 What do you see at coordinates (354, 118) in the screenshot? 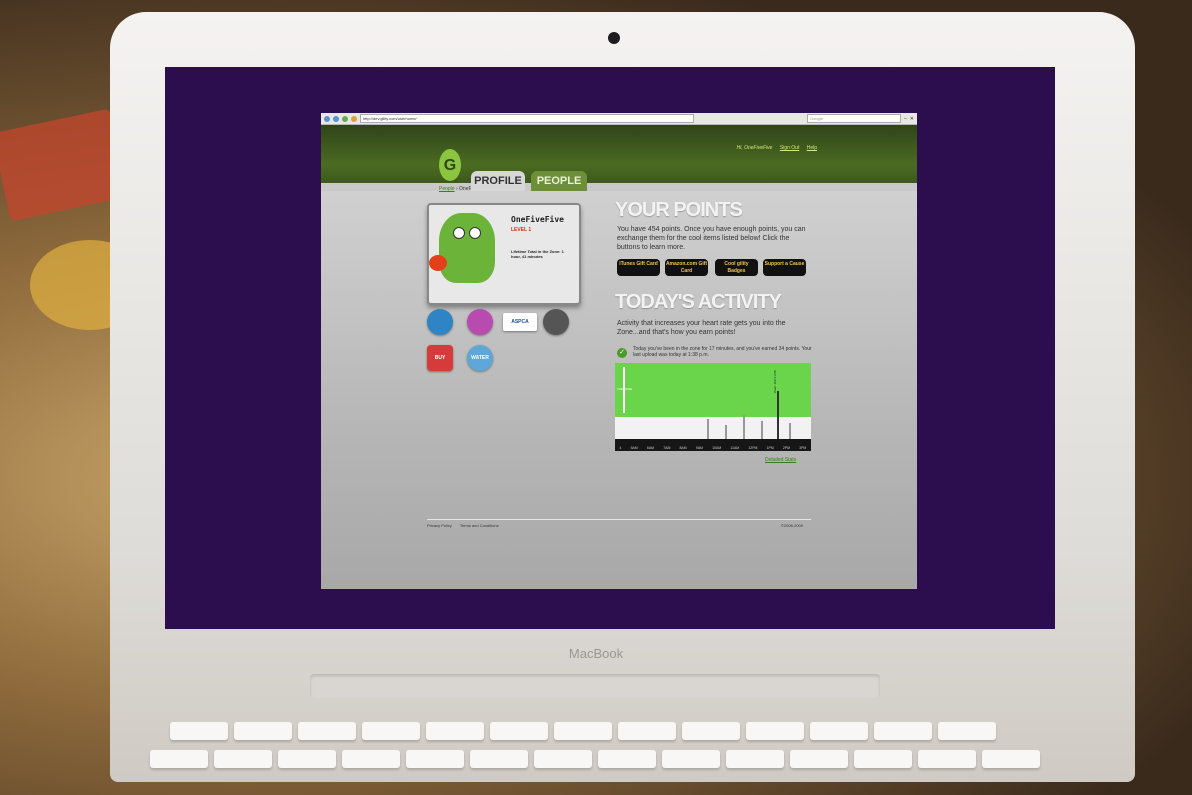
I see `home-icon` at bounding box center [354, 118].